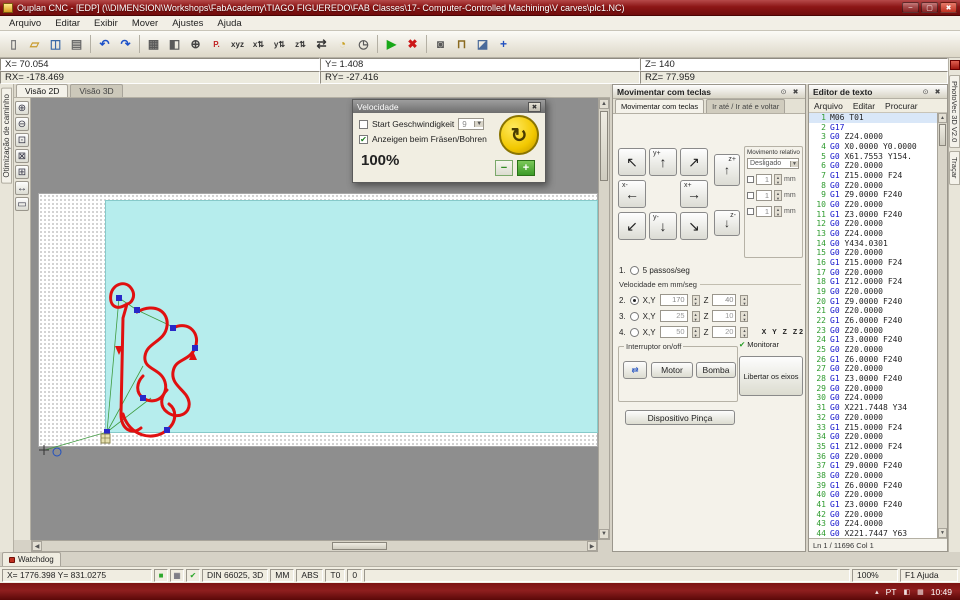 Image resolution: width=960 pixels, height=600 pixels. I want to click on run-icon: ▶, so click(391, 44).